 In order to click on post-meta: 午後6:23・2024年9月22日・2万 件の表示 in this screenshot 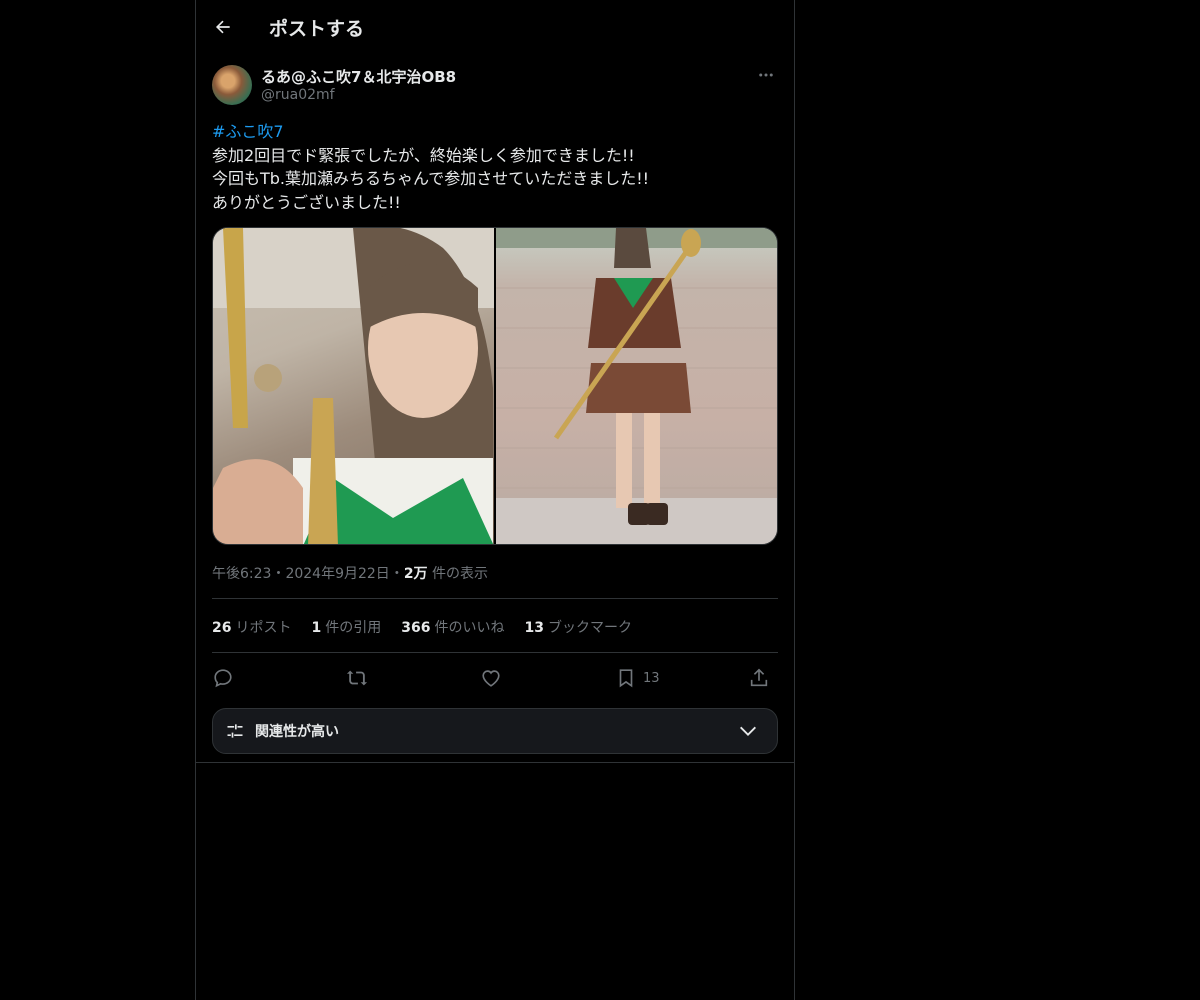, I will do `click(350, 574)`.